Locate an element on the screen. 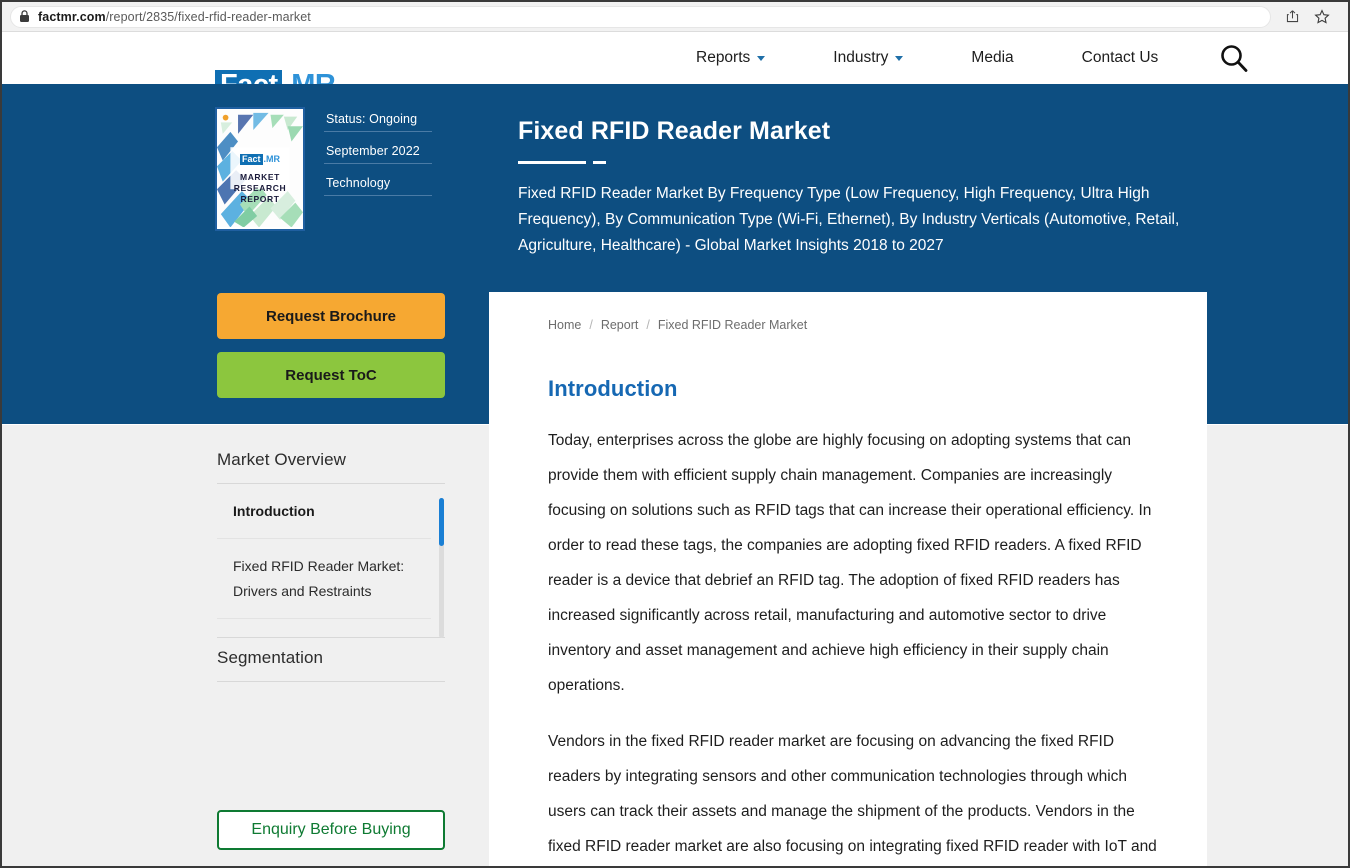 This screenshot has height=868, width=1350. cover-line-3: REPORT is located at coordinates (260, 199).